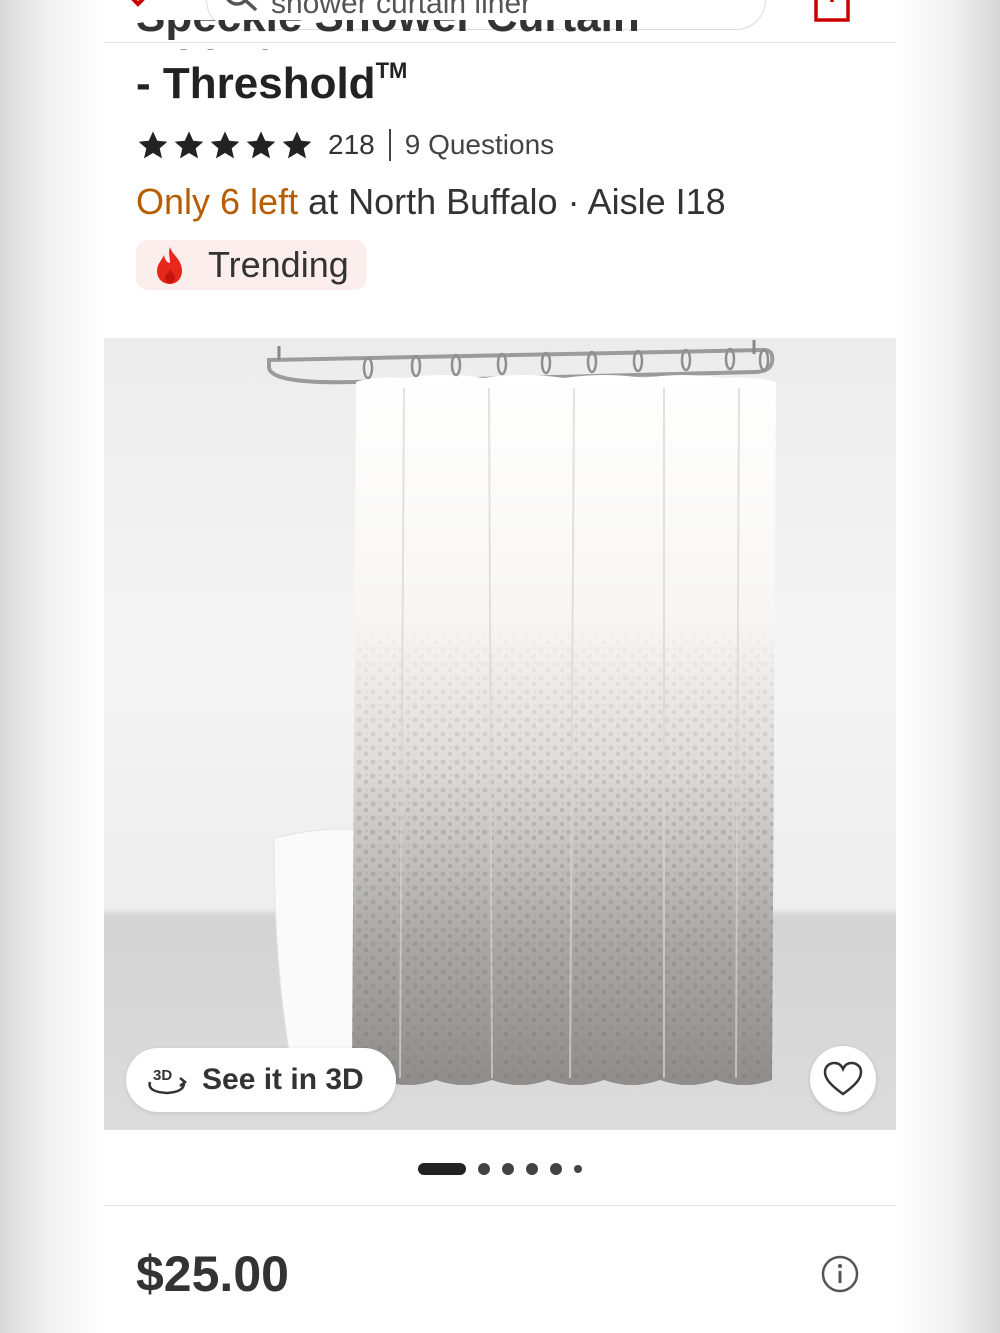  What do you see at coordinates (401, 10) in the screenshot?
I see `search-query: shower curtain liner` at bounding box center [401, 10].